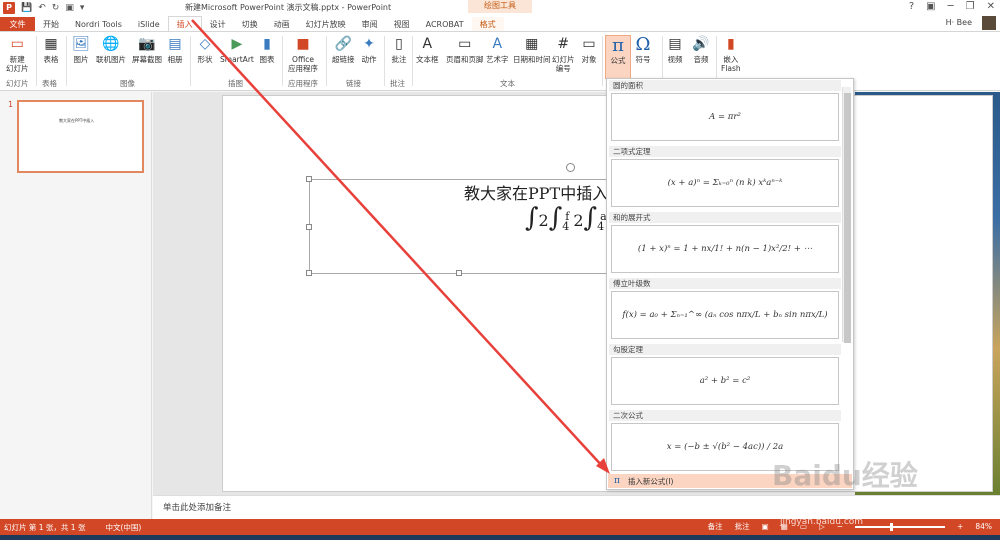 The width and height of the screenshot is (1000, 540). I want to click on slide-number-icon: #, so click(563, 43).